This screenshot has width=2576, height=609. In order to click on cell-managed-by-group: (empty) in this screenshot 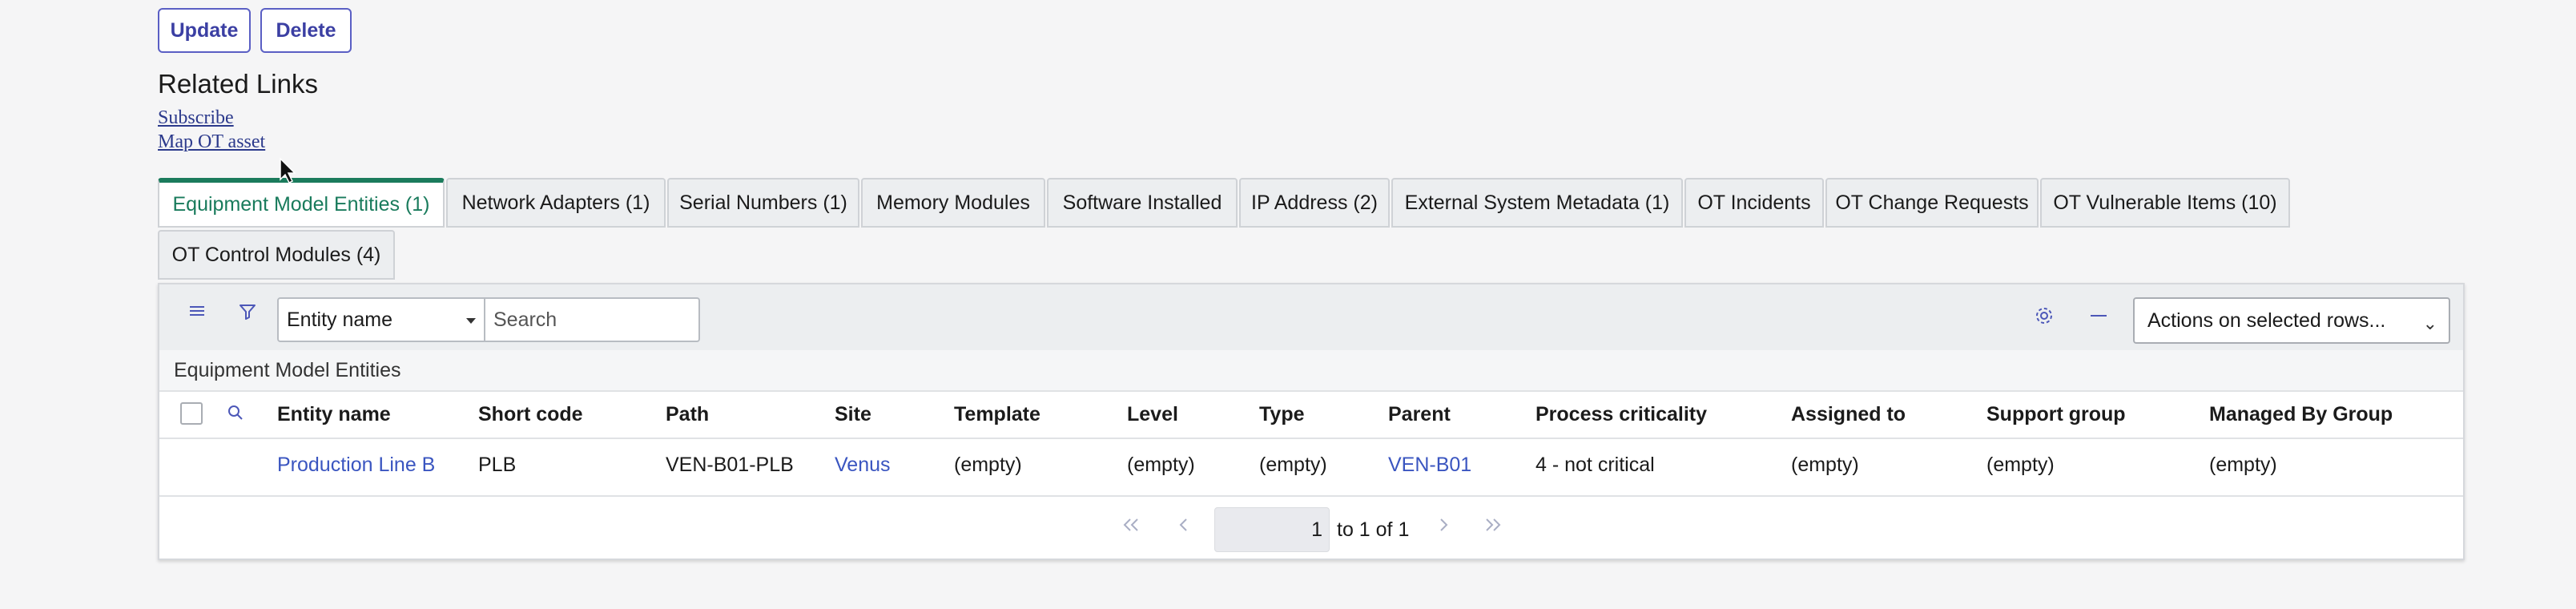, I will do `click(2243, 465)`.